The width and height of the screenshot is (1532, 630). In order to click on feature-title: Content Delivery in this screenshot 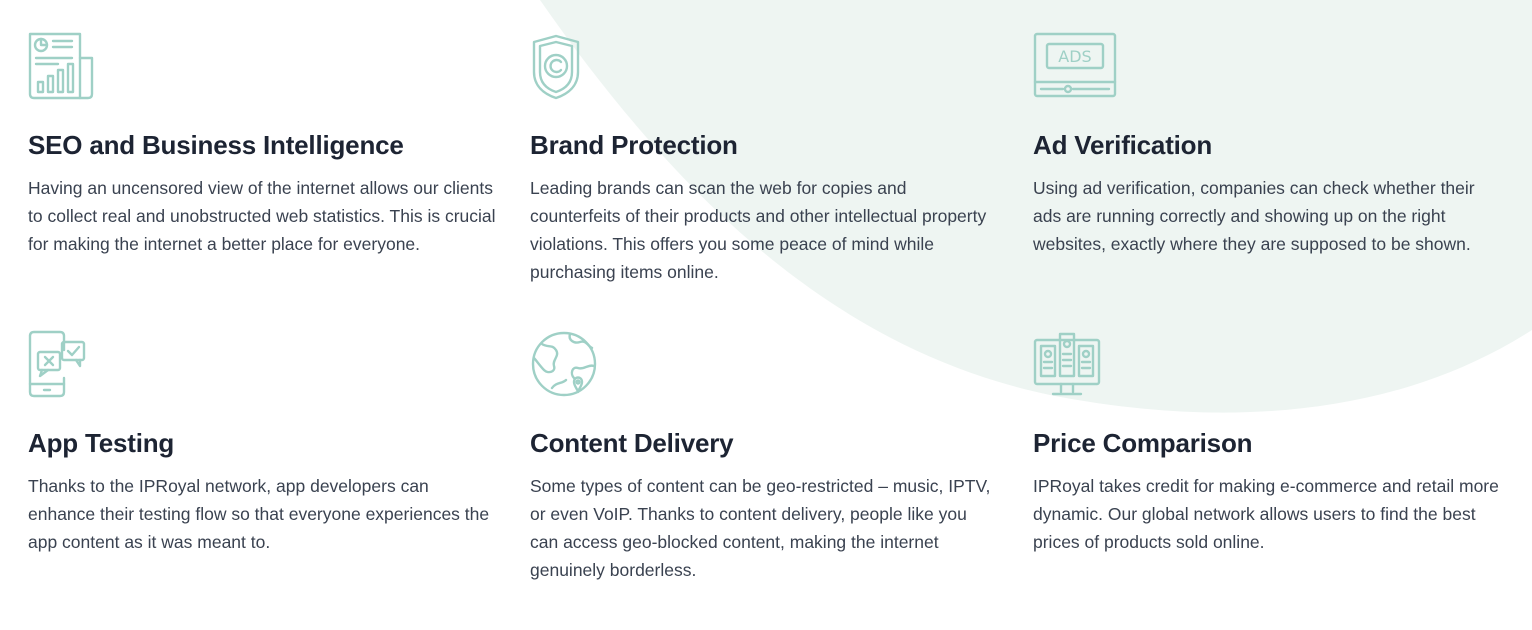, I will do `click(632, 443)`.